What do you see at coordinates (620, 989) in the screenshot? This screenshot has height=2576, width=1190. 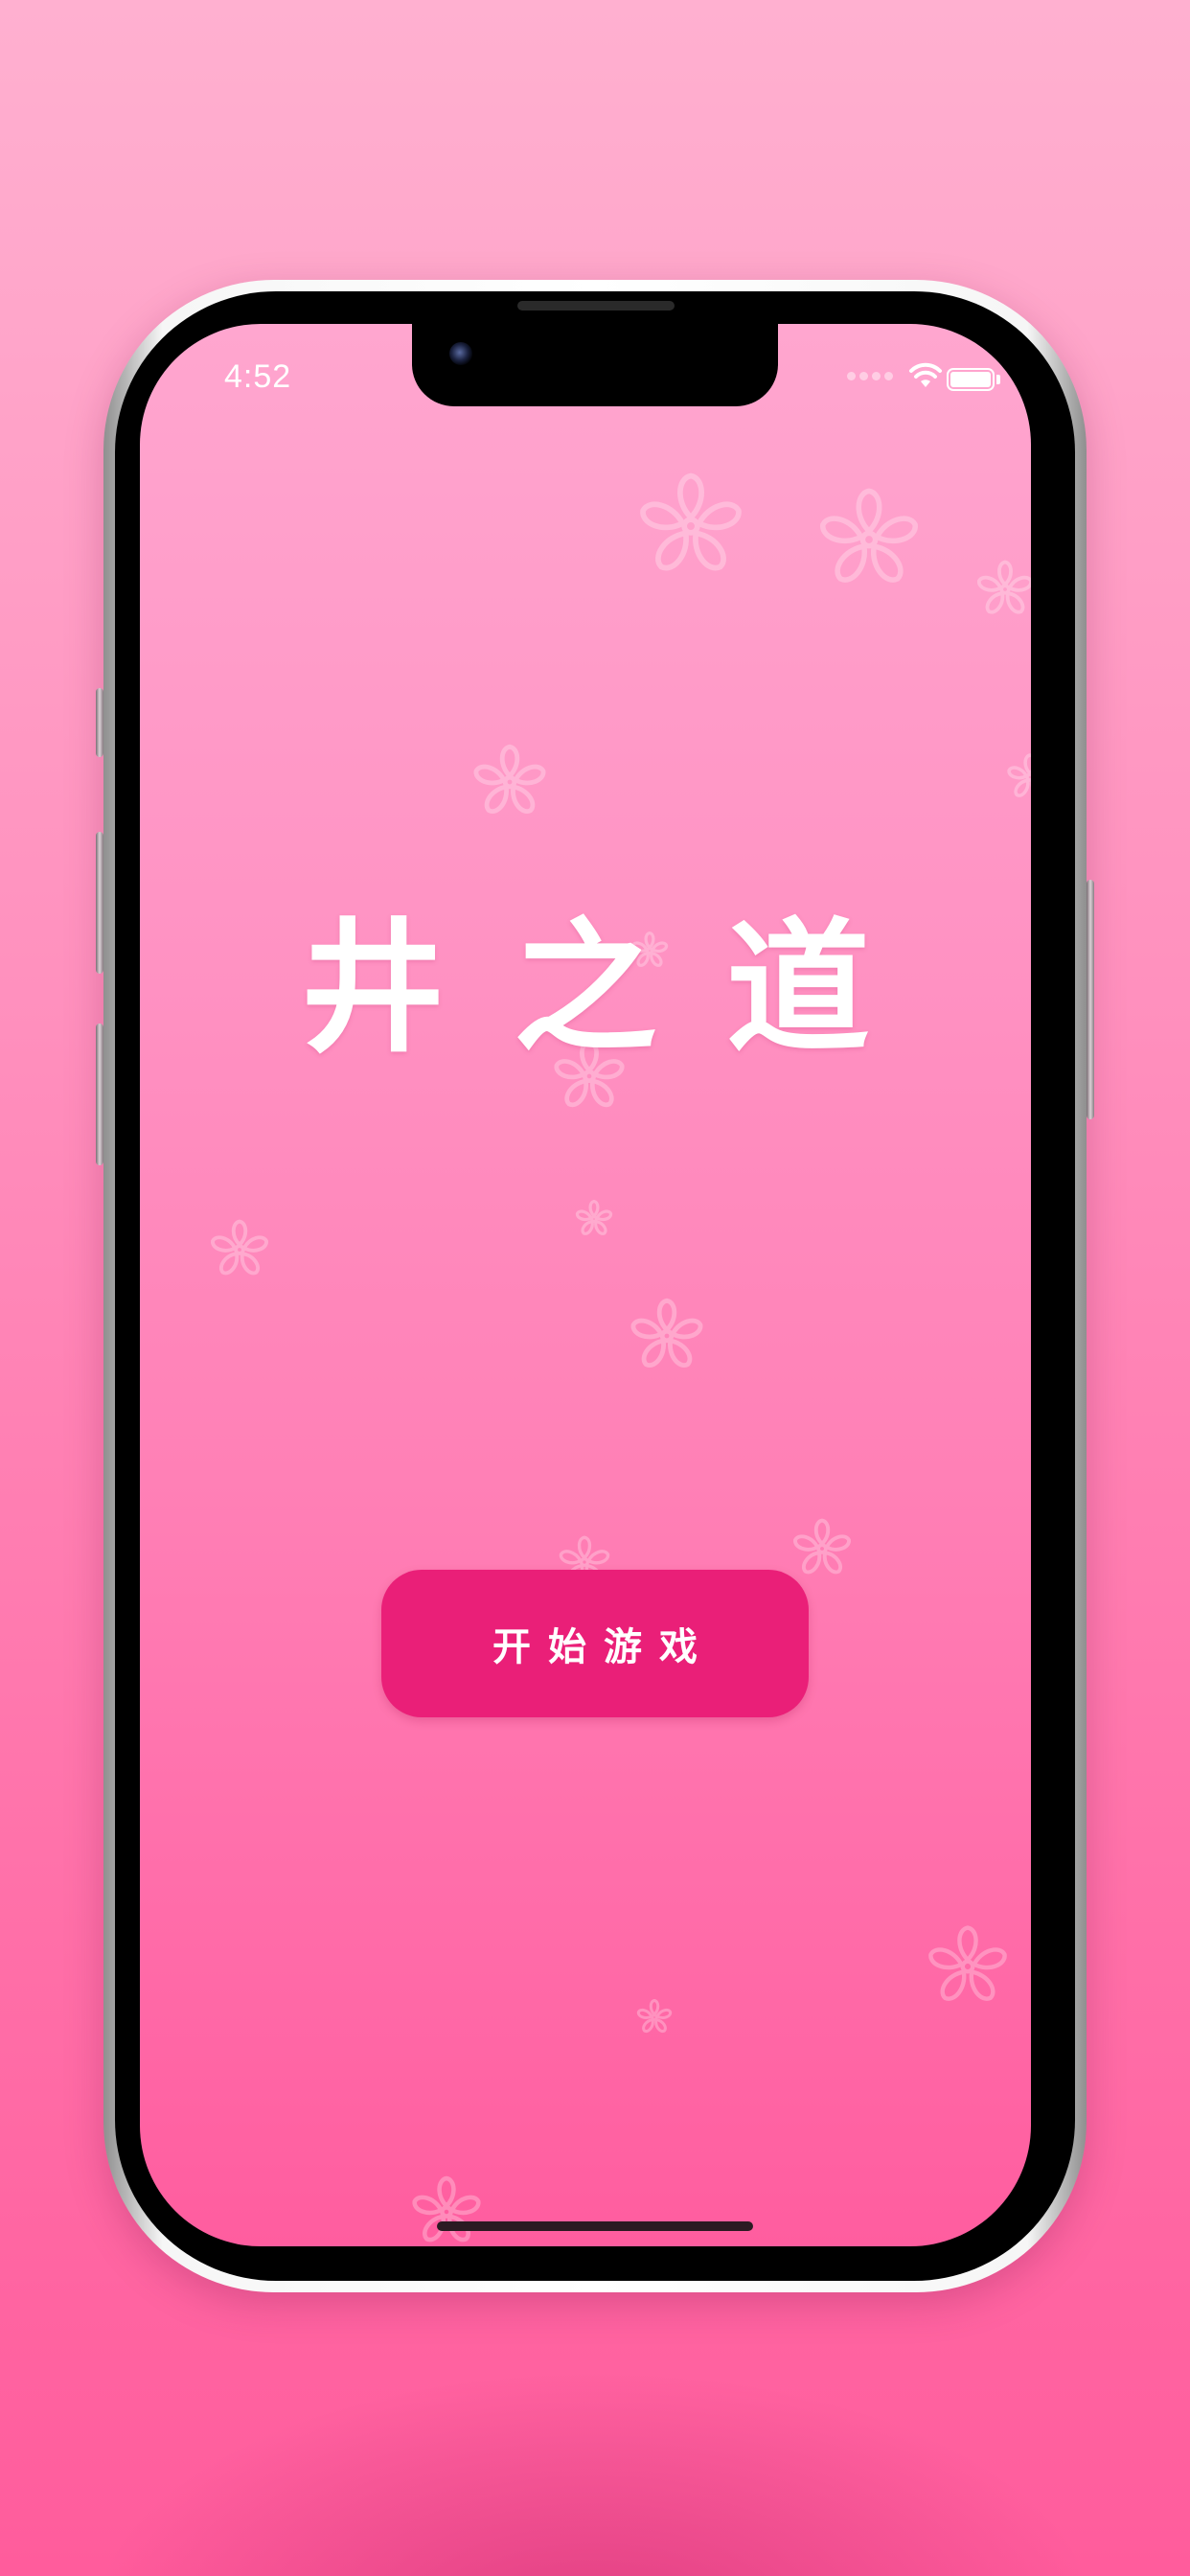 I see `app-title: 井之道` at bounding box center [620, 989].